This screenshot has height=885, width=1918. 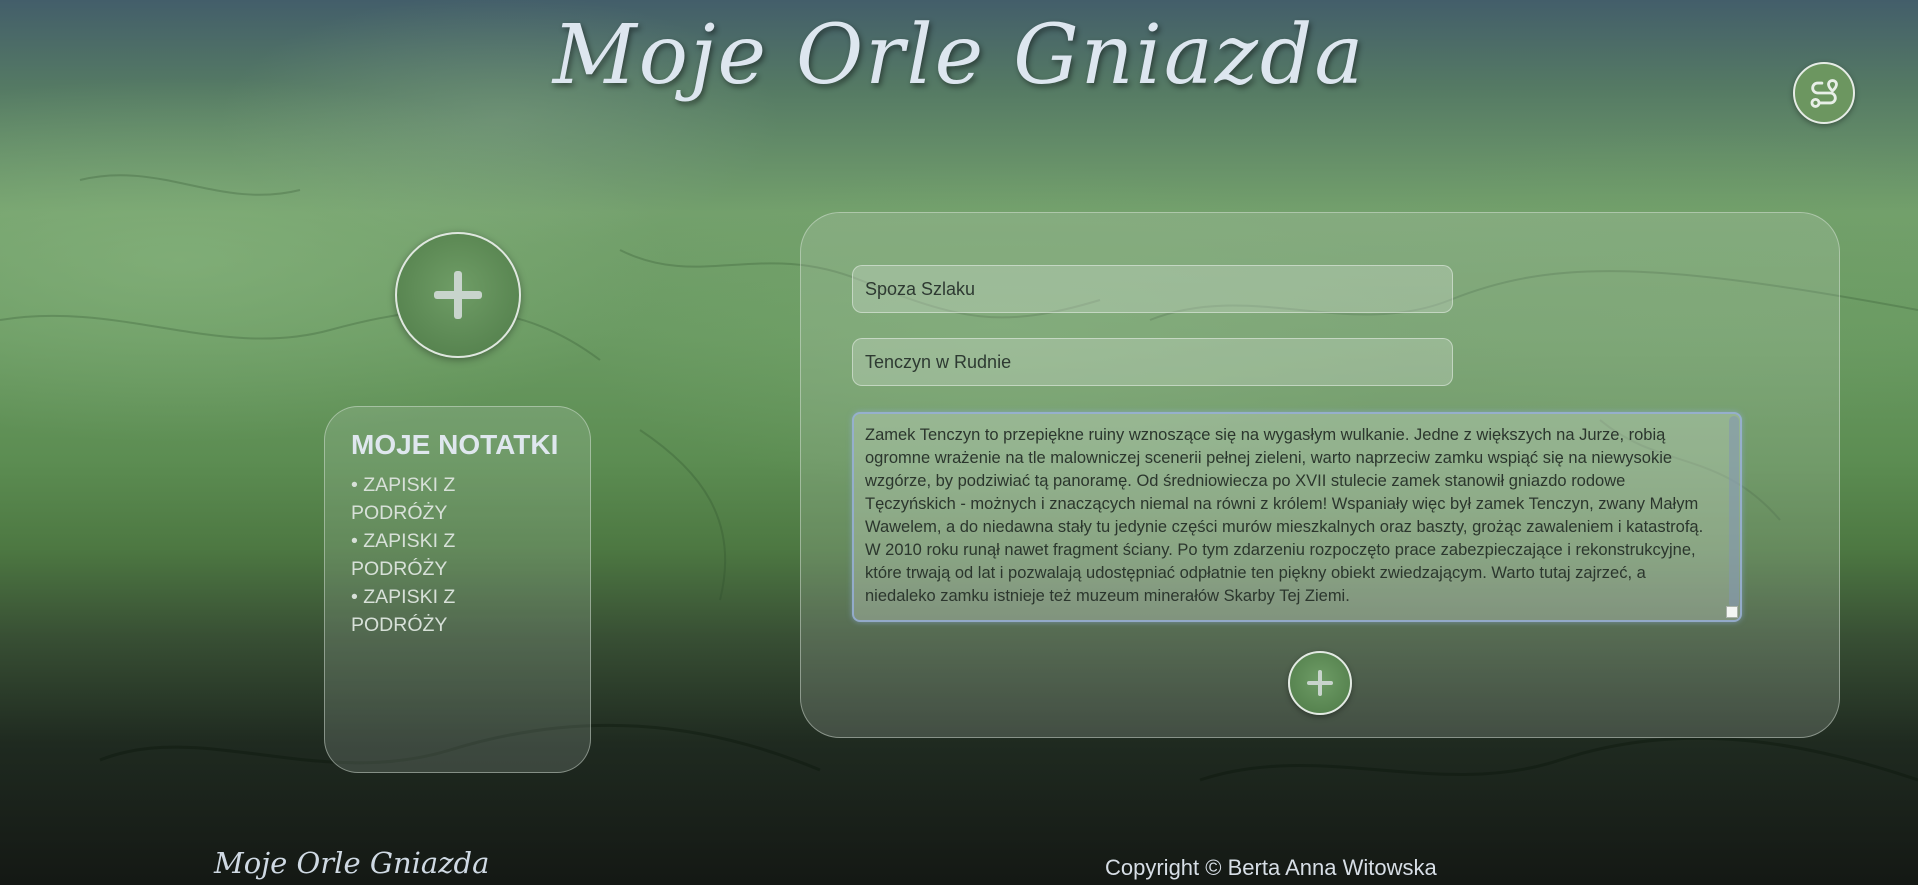 I want to click on add-note-button, so click(x=458, y=295).